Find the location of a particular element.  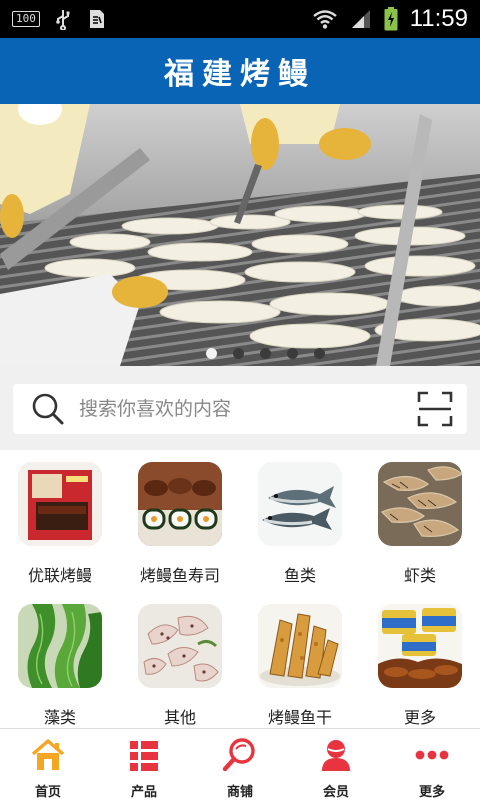

status-left: 100 is located at coordinates (60, 19).